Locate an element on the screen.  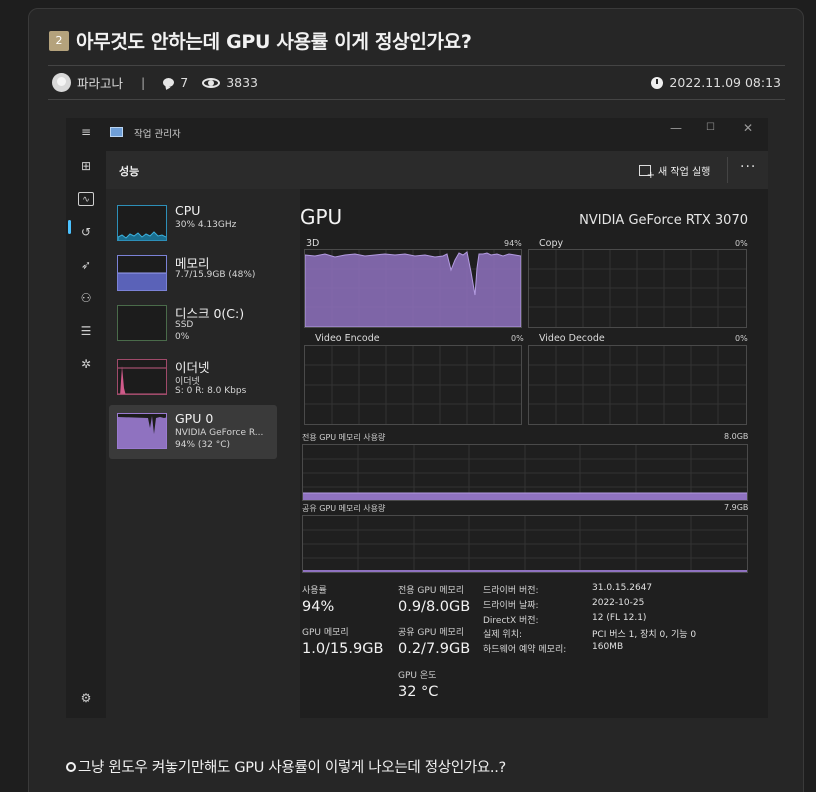
section-title: 성능 is located at coordinates (129, 171).